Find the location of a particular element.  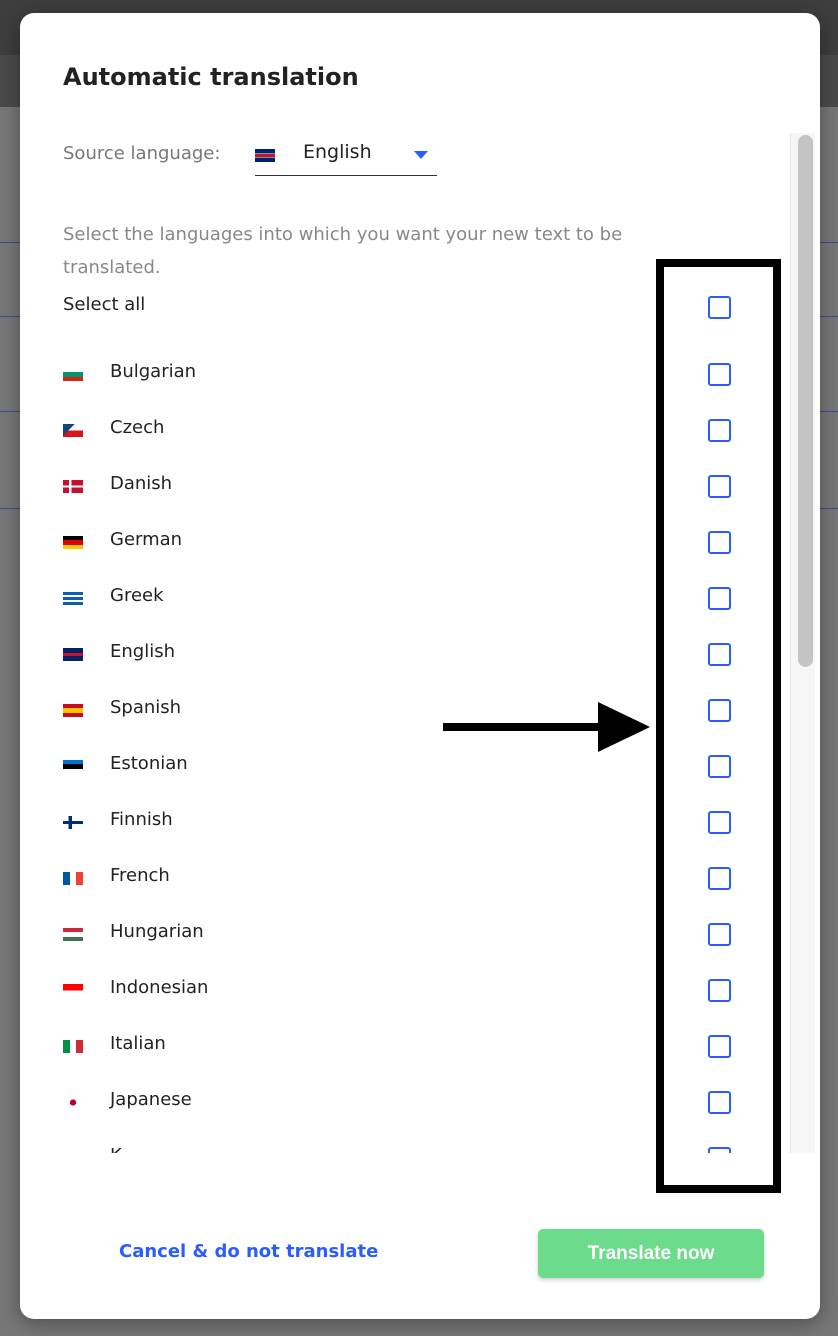

language-row: Japanese is located at coordinates (397, 1102).